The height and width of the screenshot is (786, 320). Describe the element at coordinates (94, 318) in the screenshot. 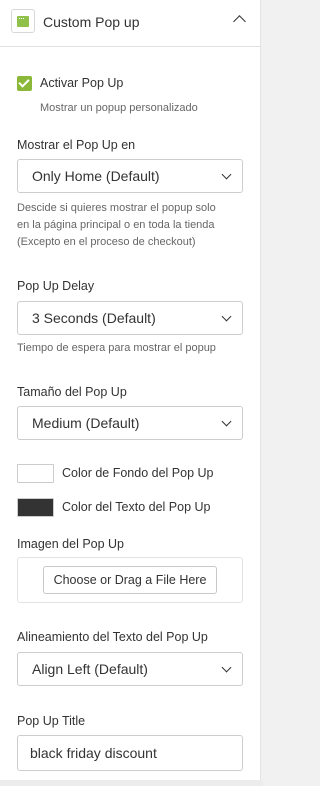

I see `delay-value: 3 Seconds (Default)` at that location.